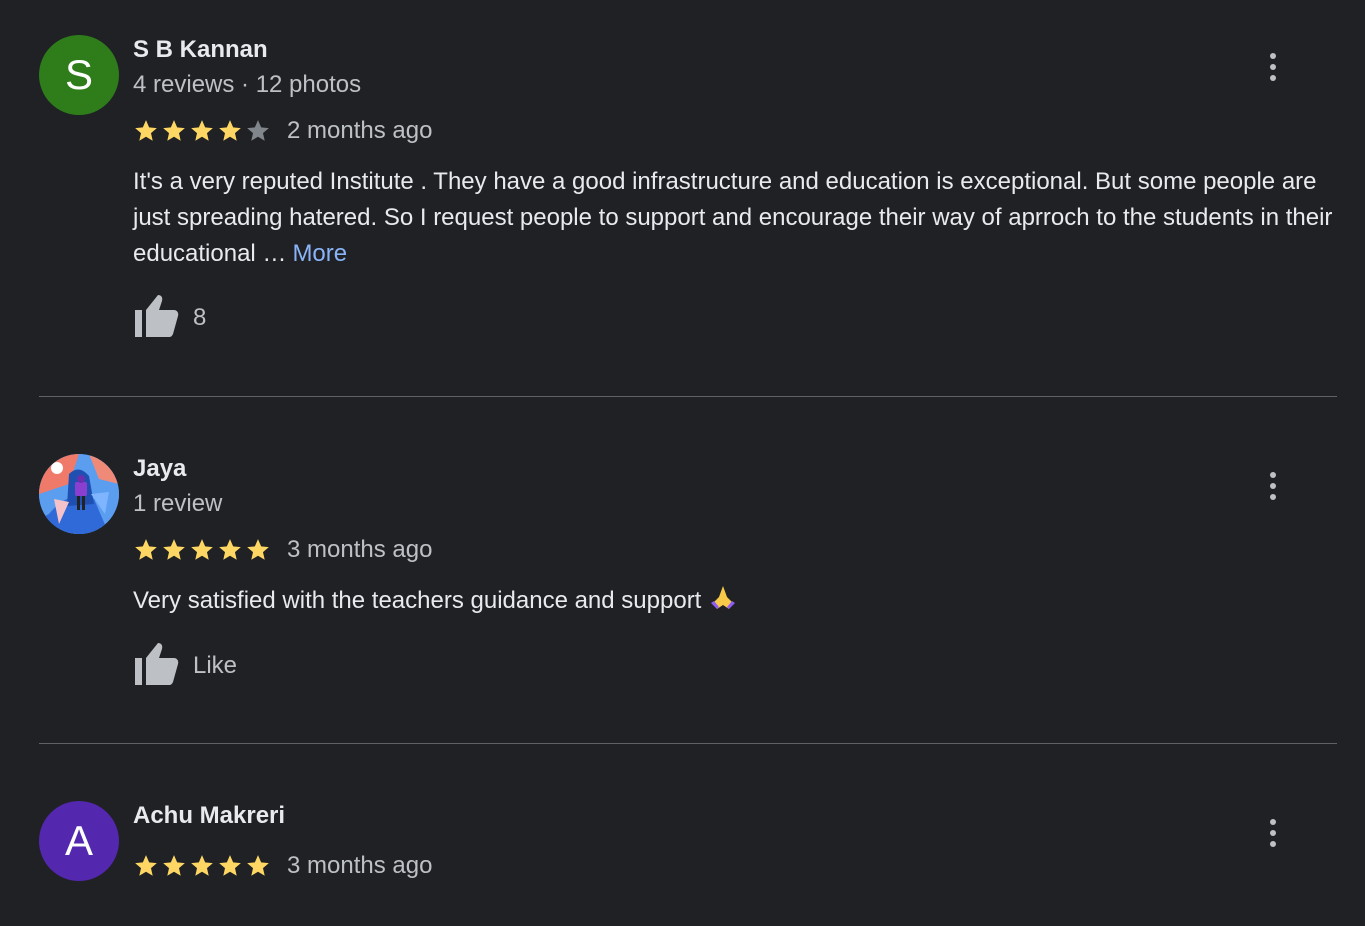 The height and width of the screenshot is (926, 1365). I want to click on like-count: 8, so click(200, 317).